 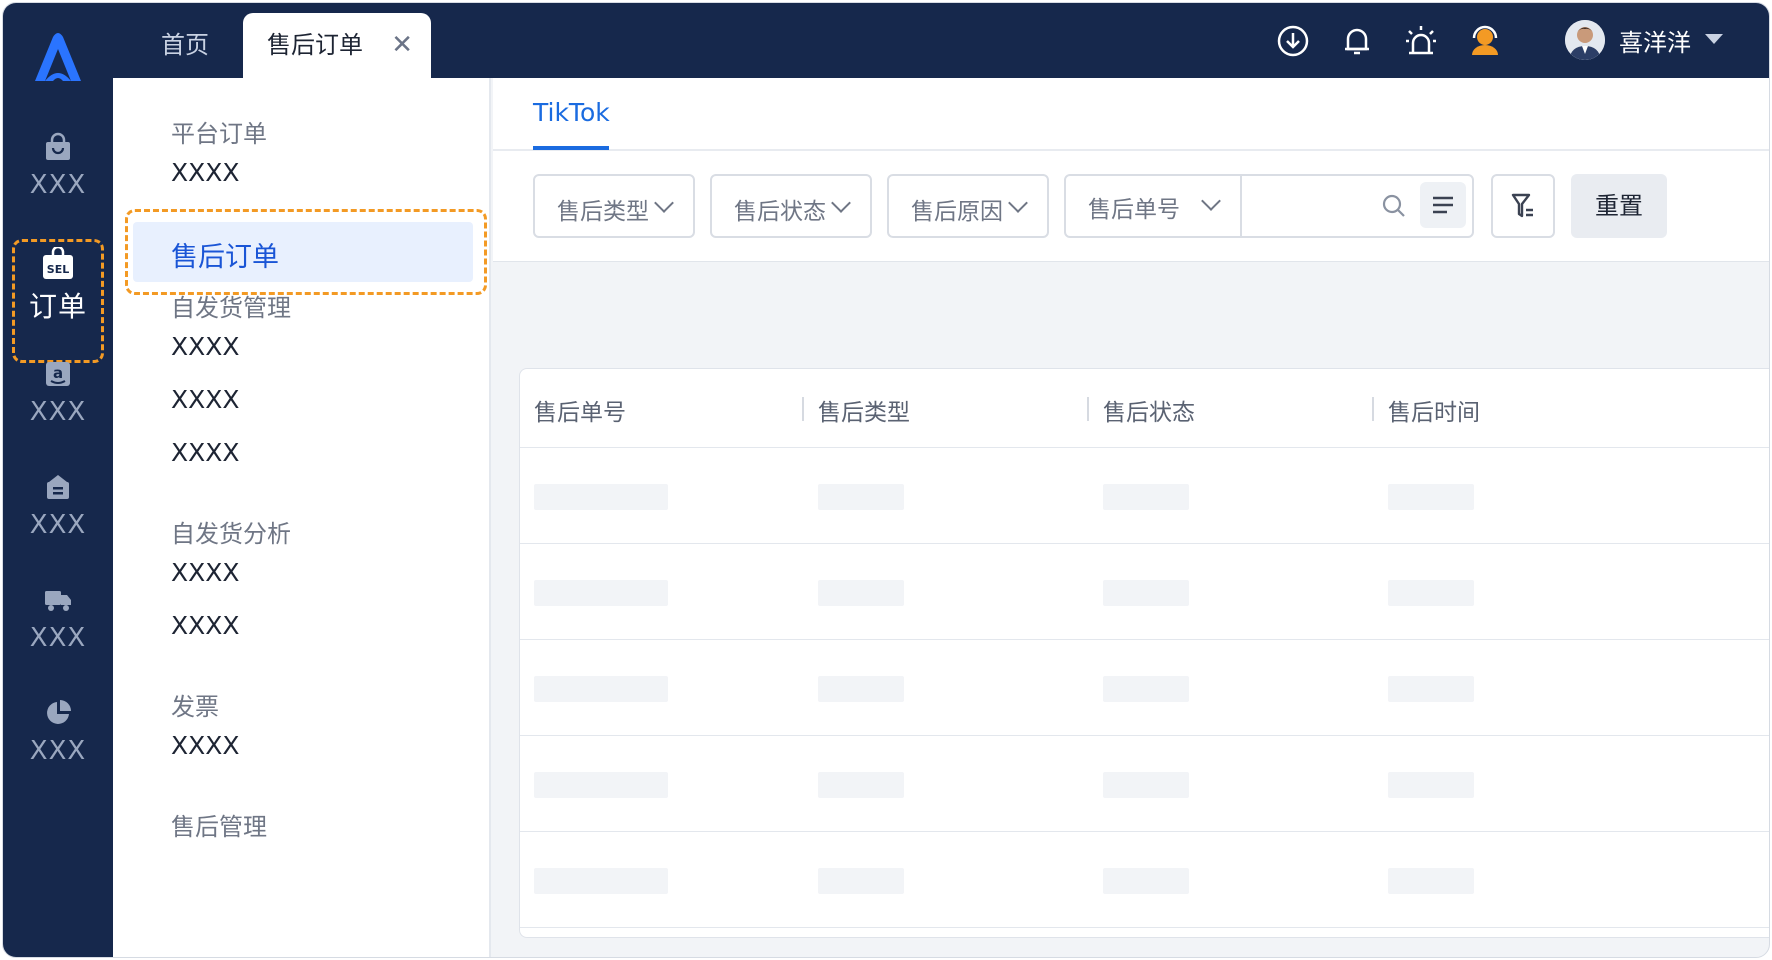 What do you see at coordinates (1293, 41) in the screenshot?
I see `download-icon` at bounding box center [1293, 41].